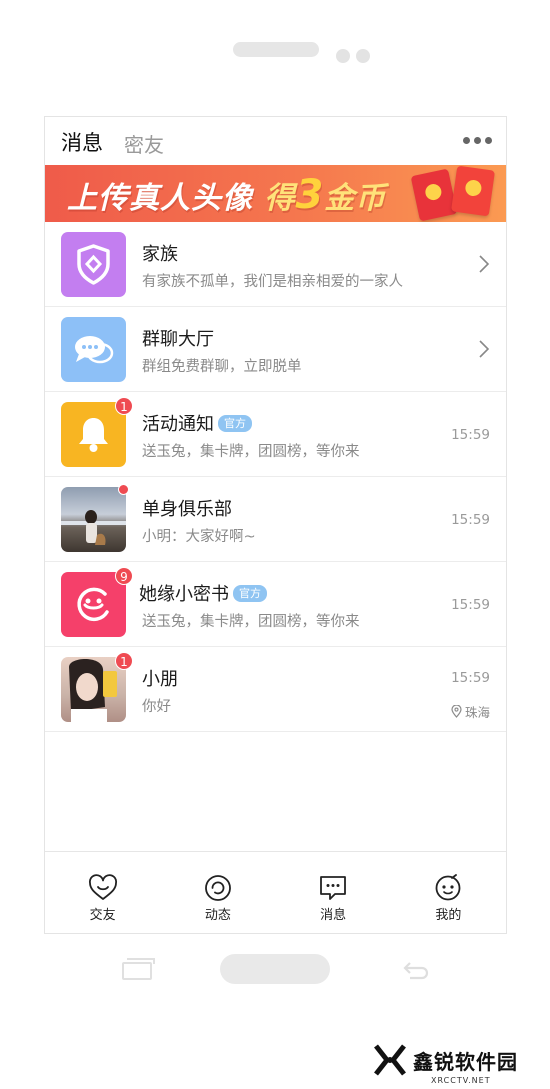 The width and height of the screenshot is (550, 1089). What do you see at coordinates (465, 1061) in the screenshot?
I see `watermark-title: 鑫锐软件园` at bounding box center [465, 1061].